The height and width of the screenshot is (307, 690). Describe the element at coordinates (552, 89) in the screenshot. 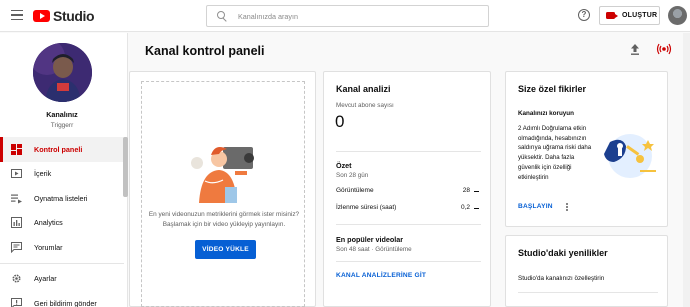

I see `ideas-title: Size özel fikirler` at that location.